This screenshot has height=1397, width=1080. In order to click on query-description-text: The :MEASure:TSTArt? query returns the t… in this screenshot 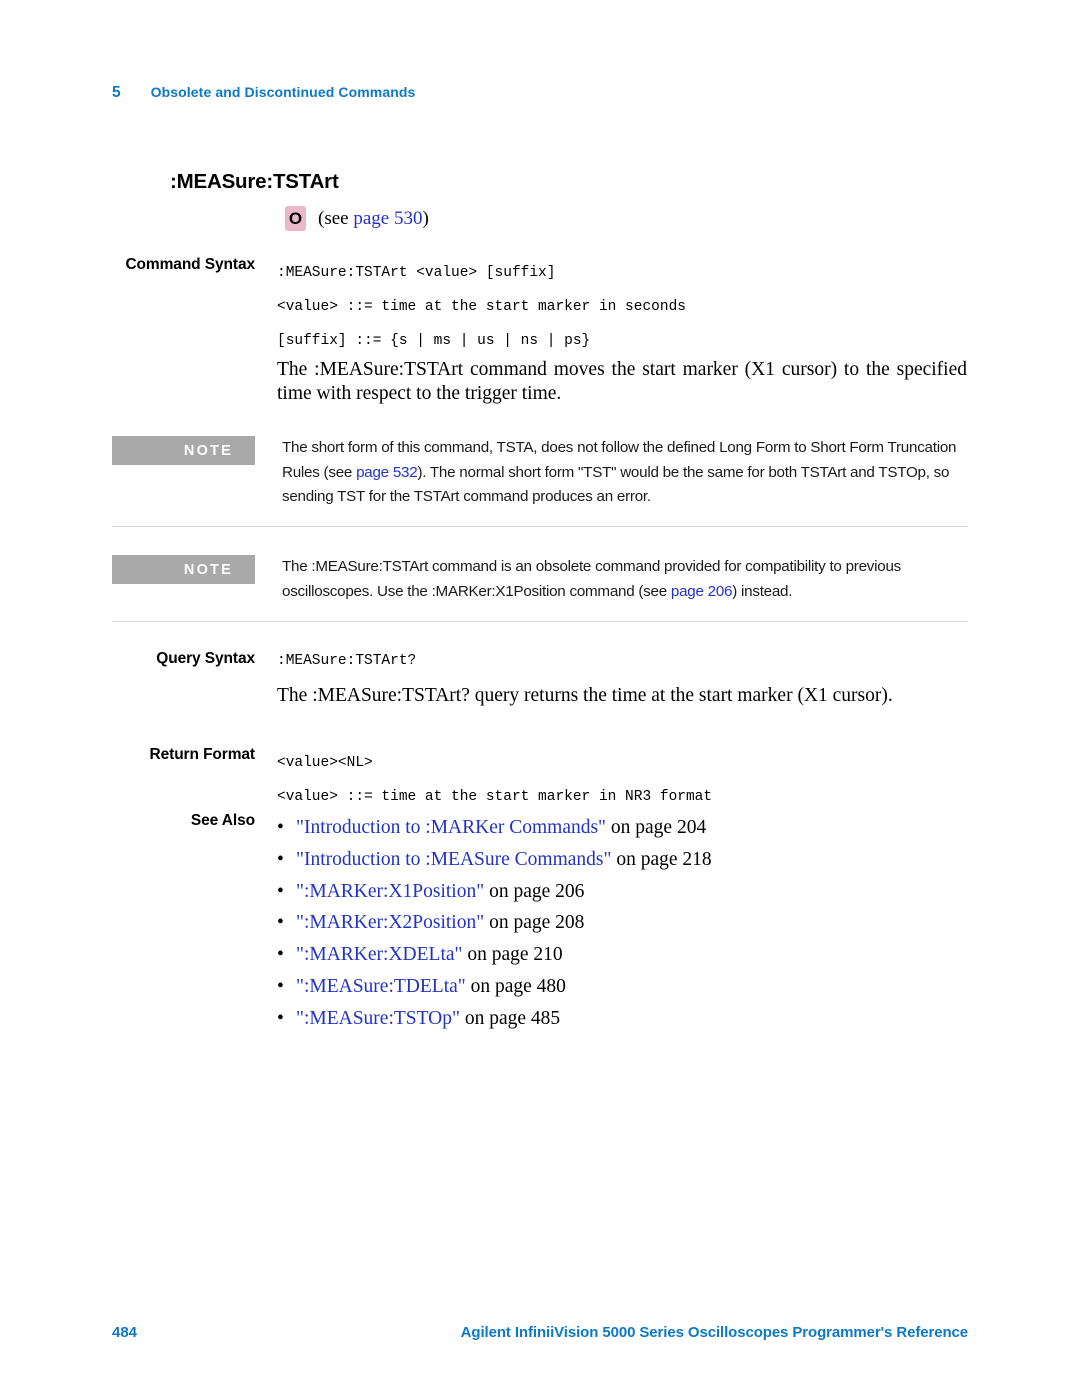, I will do `click(585, 695)`.